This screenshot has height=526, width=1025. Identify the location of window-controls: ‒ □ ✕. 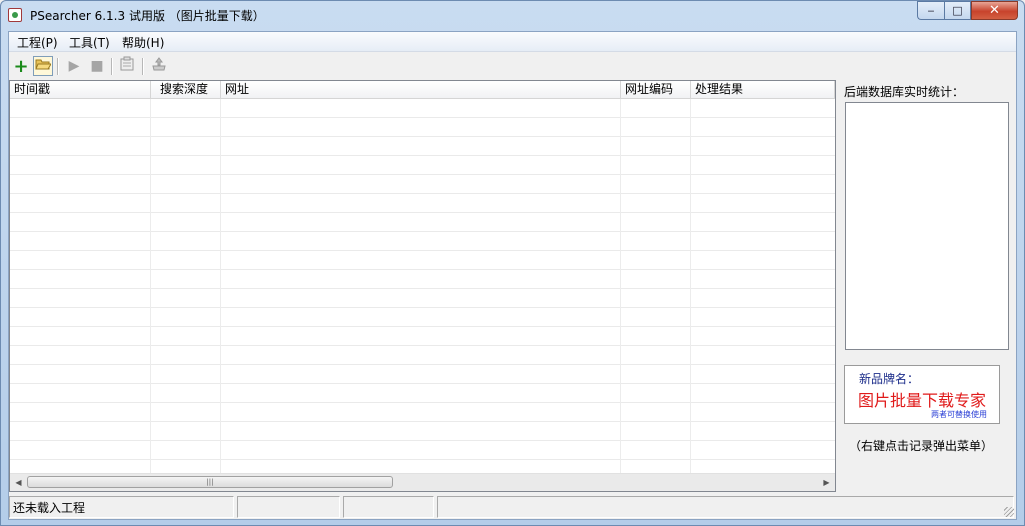
(967, 11).